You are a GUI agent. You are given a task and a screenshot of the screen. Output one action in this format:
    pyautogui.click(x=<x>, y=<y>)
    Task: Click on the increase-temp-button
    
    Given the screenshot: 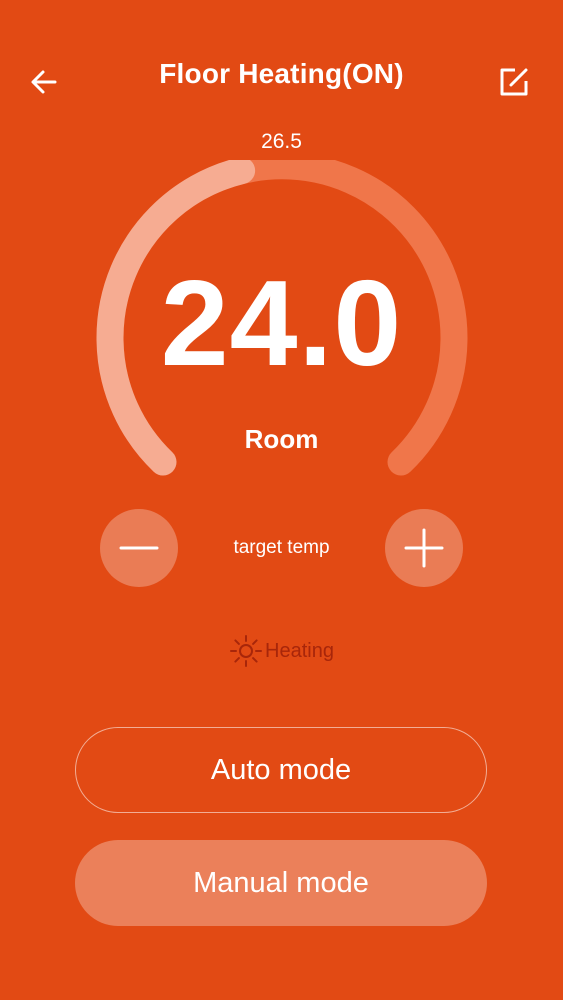 What is the action you would take?
    pyautogui.click(x=424, y=548)
    